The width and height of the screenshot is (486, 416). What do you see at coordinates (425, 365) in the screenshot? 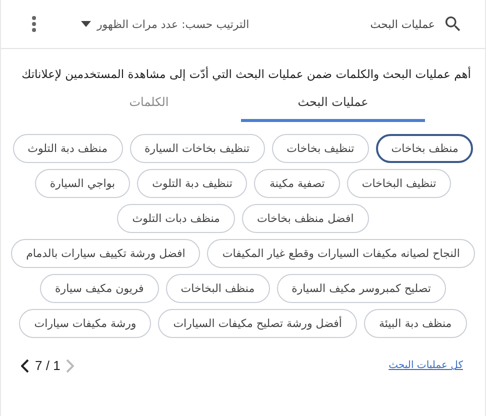
I see `all-searches-link: كل عمليات البحث` at bounding box center [425, 365].